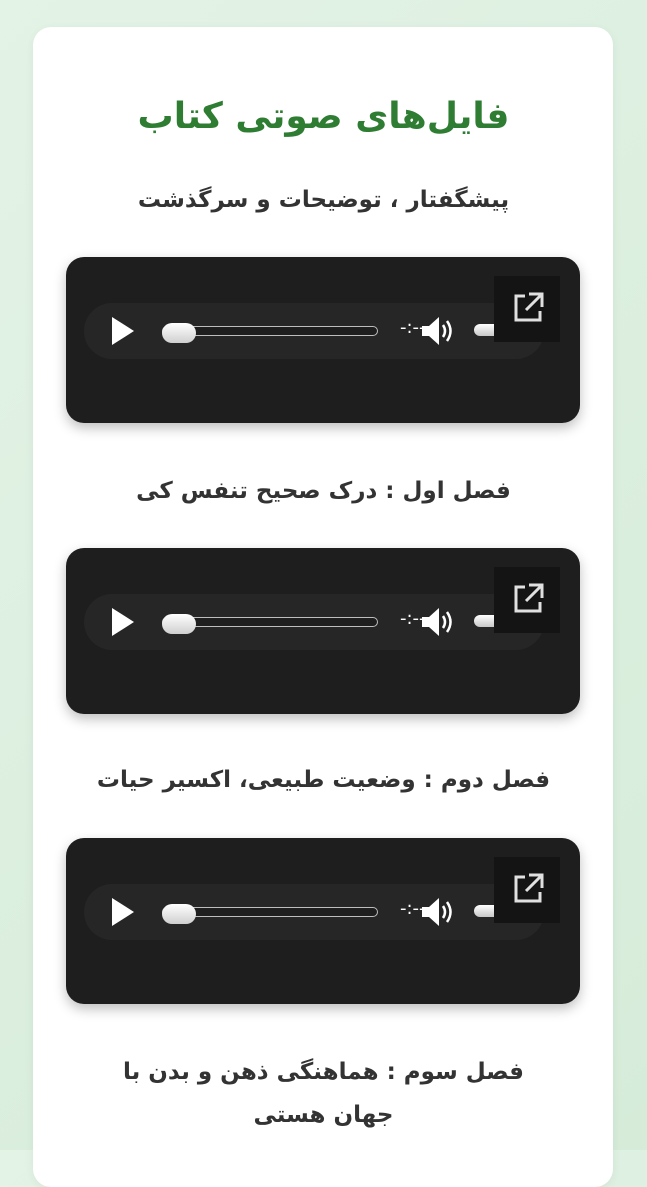  What do you see at coordinates (323, 1093) in the screenshot?
I see `track-title-4: فصل سوم : هماهنگی ذهن و بدن با جهان هستی` at bounding box center [323, 1093].